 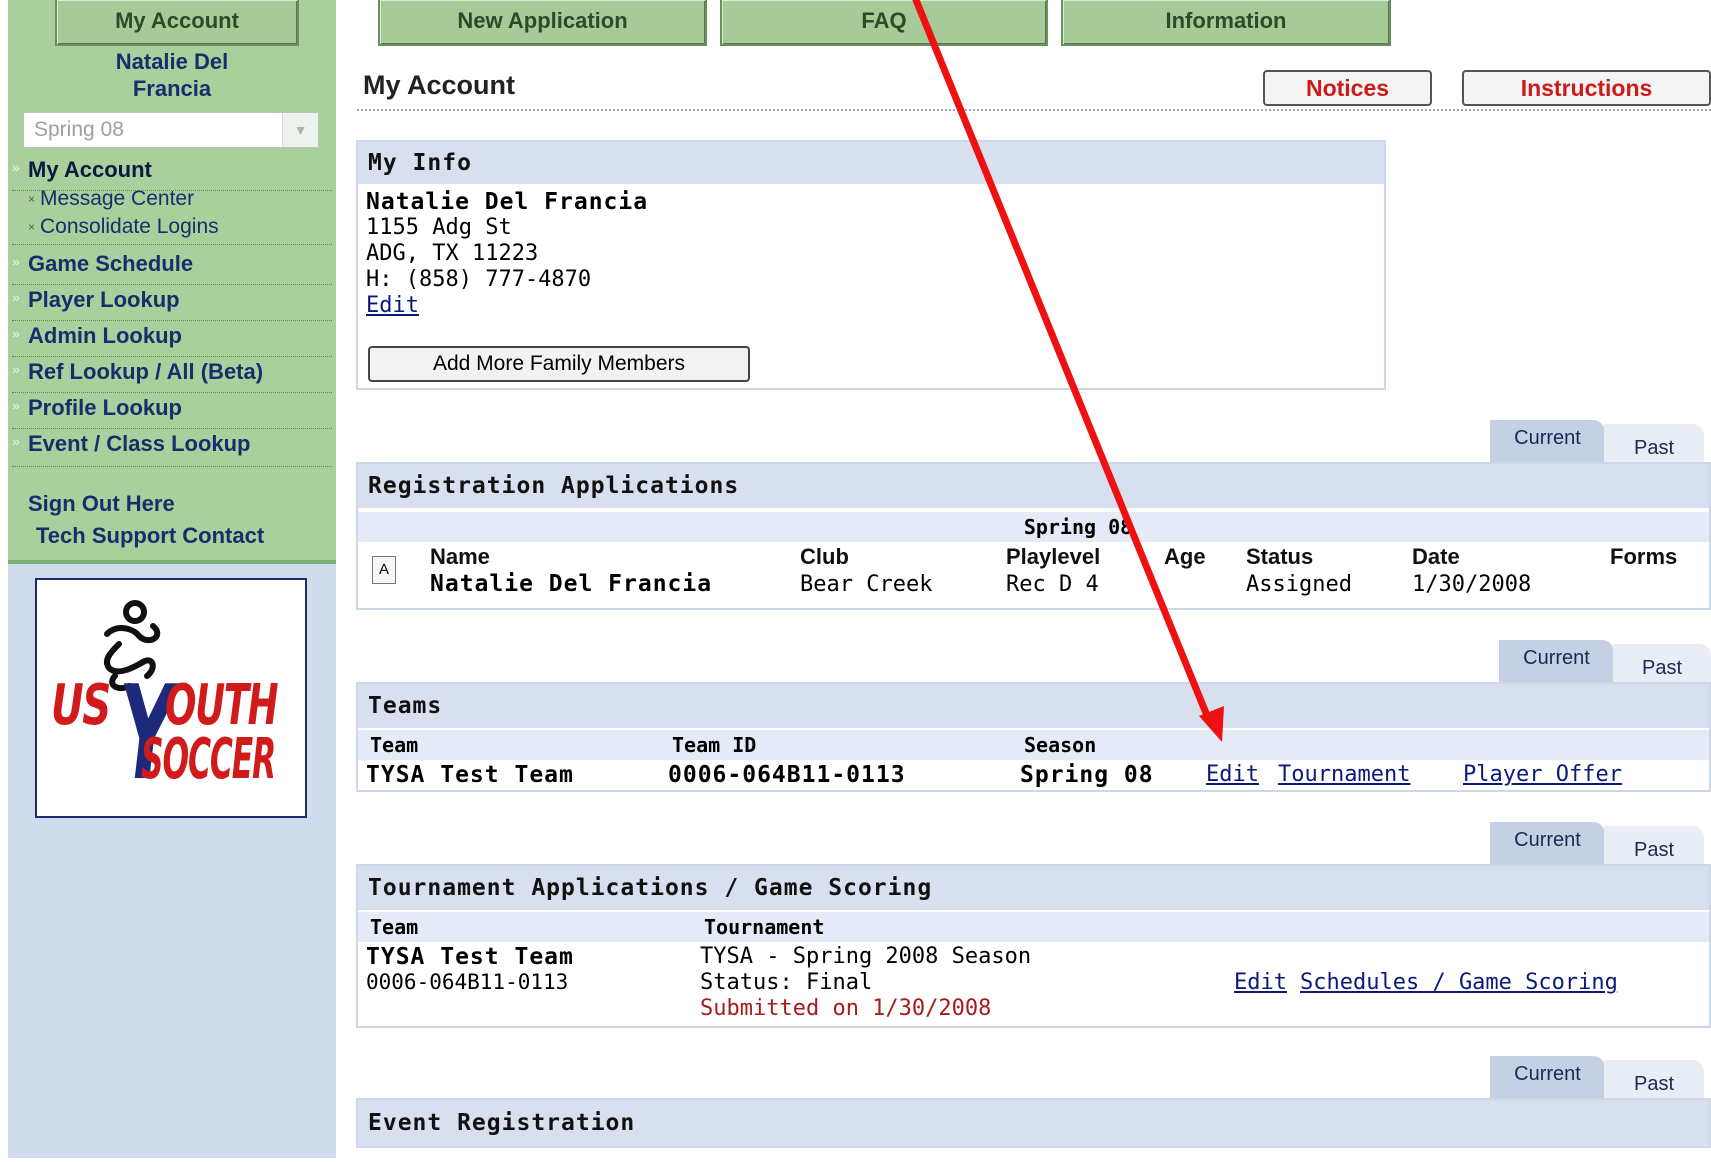 What do you see at coordinates (824, 556) in the screenshot?
I see `col-club: Club` at bounding box center [824, 556].